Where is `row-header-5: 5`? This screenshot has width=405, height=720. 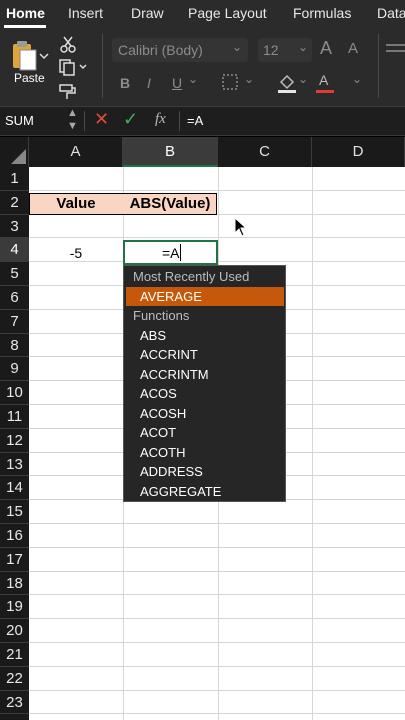
row-header-5: 5 is located at coordinates (14, 274).